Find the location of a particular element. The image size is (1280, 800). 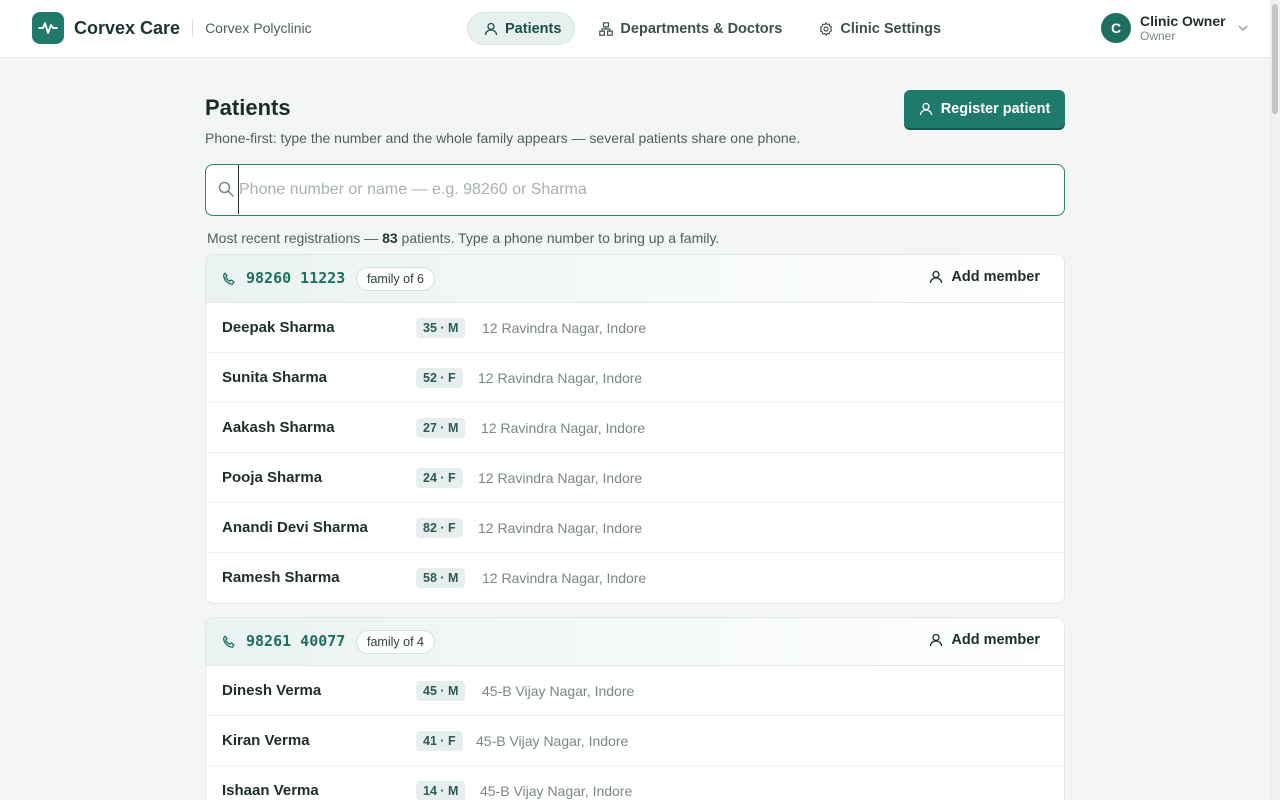

user-plus-icon is located at coordinates (925, 109).